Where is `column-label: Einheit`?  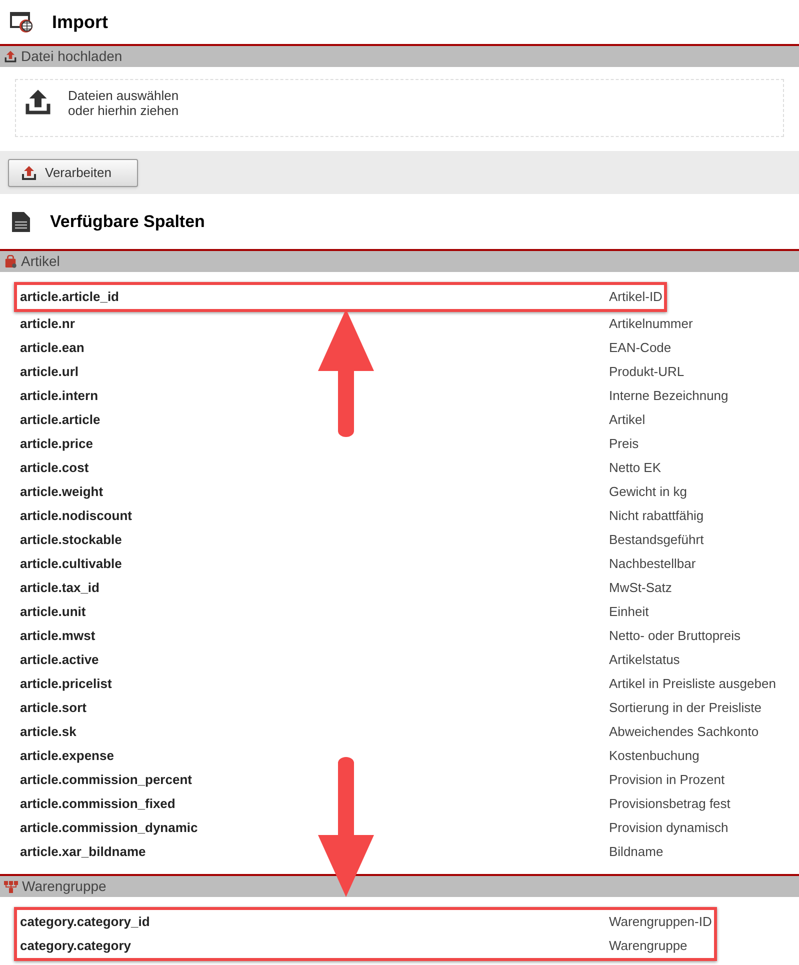 column-label: Einheit is located at coordinates (629, 612).